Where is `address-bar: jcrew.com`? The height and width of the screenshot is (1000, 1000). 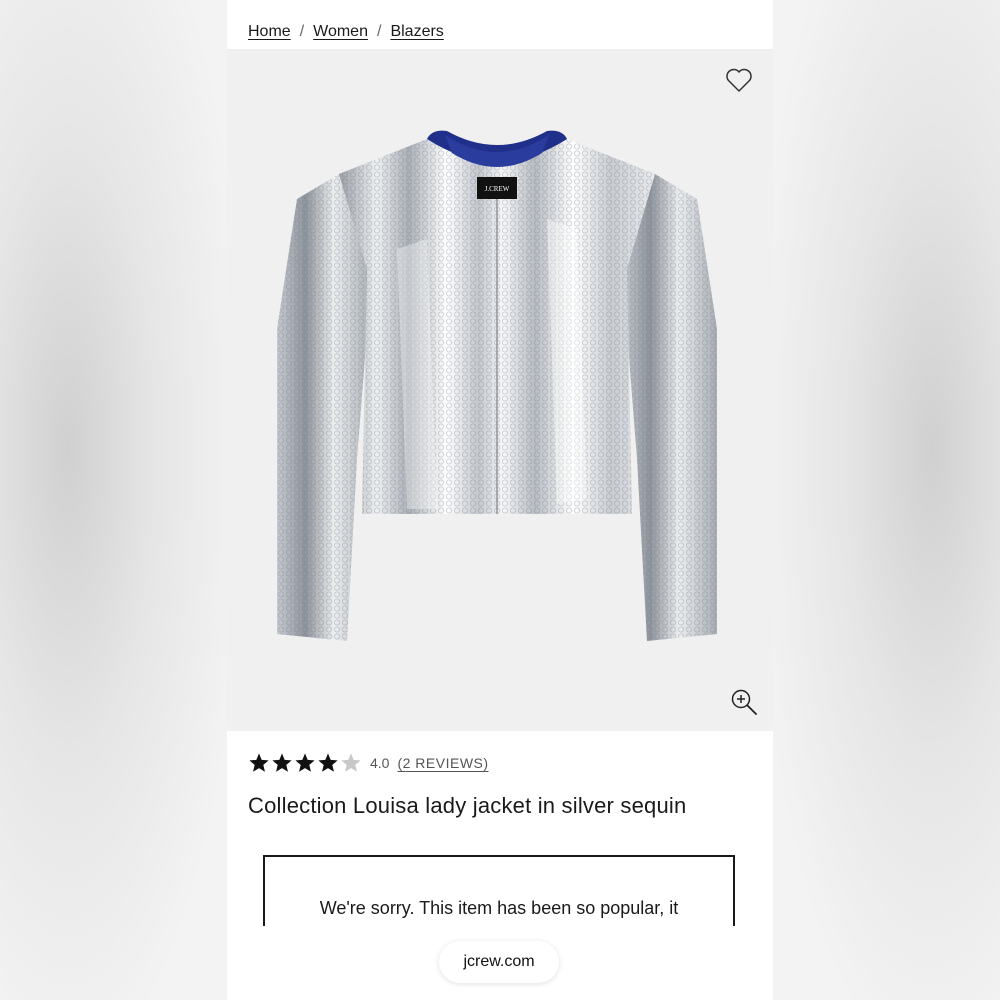
address-bar: jcrew.com is located at coordinates (499, 962).